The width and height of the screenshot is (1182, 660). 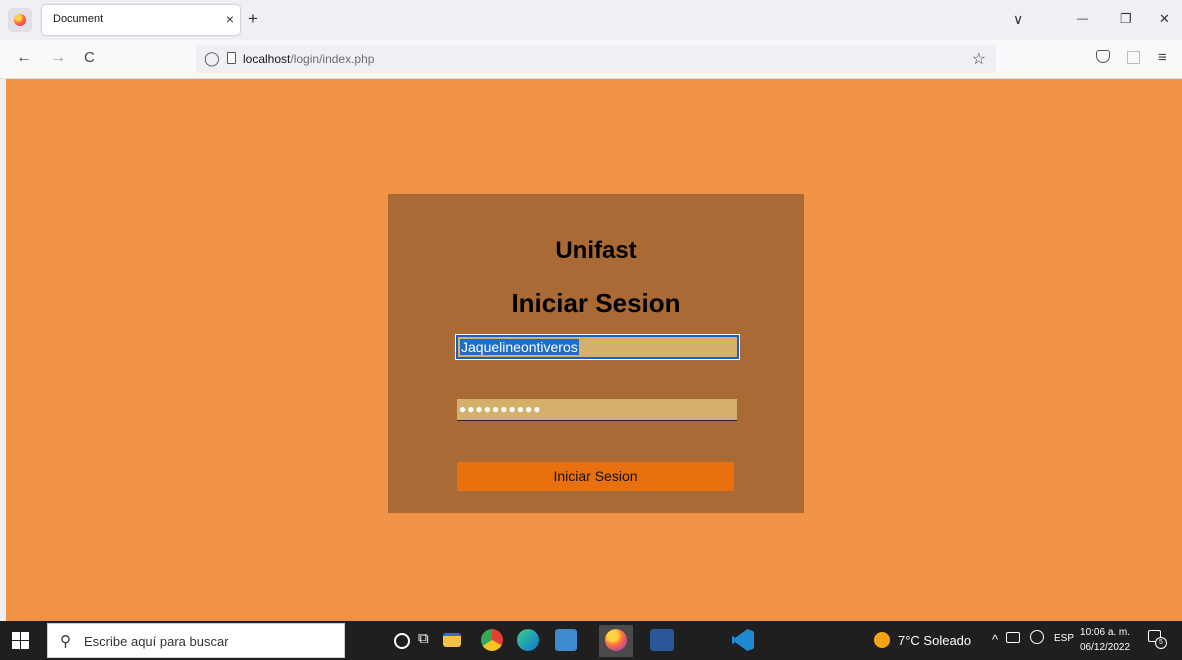 What do you see at coordinates (597, 347) in the screenshot?
I see `username-input: Jaquelineontiveros` at bounding box center [597, 347].